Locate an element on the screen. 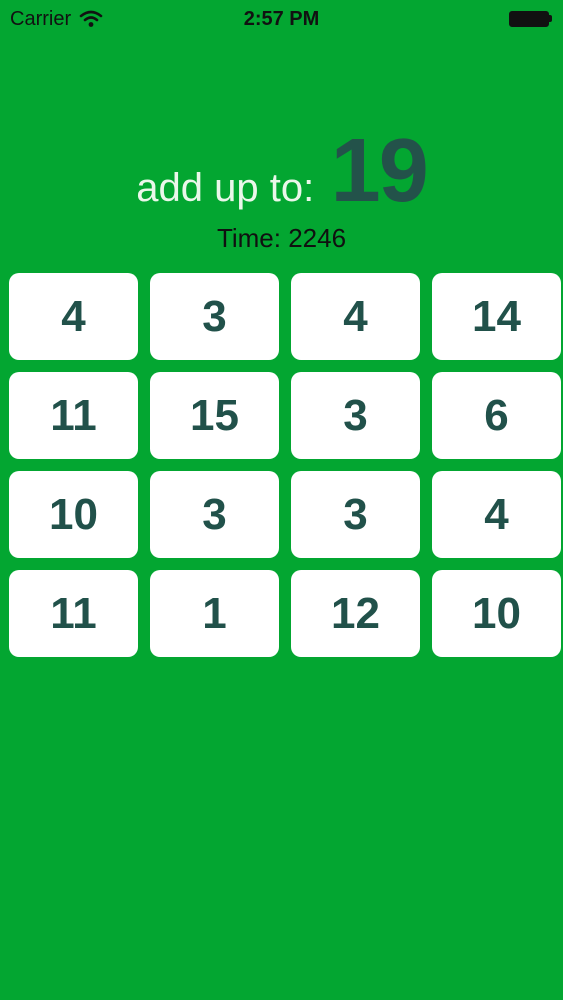 Image resolution: width=563 pixels, height=1000 pixels. number-tile: 1 is located at coordinates (214, 613).